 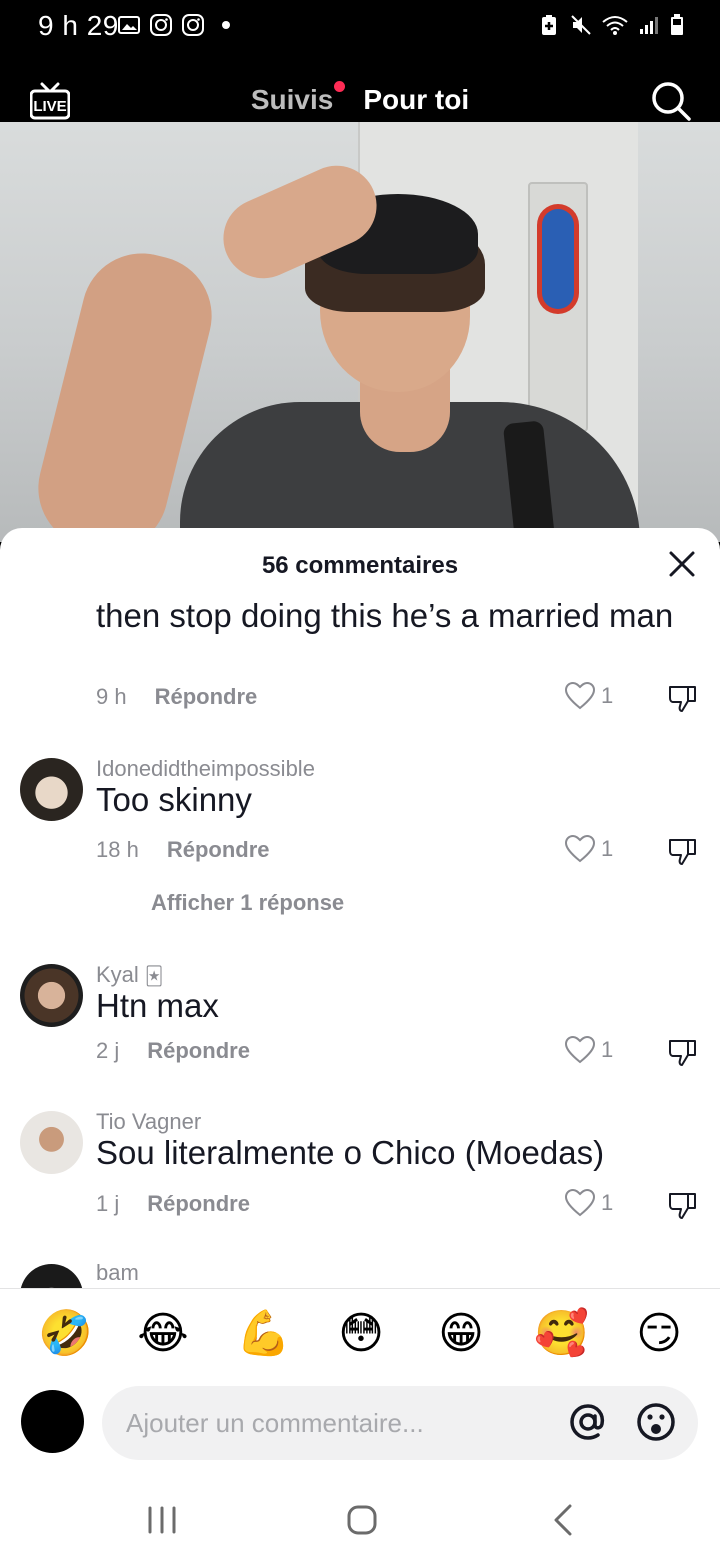 I want to click on comment-input-box, so click(x=400, y=1423).